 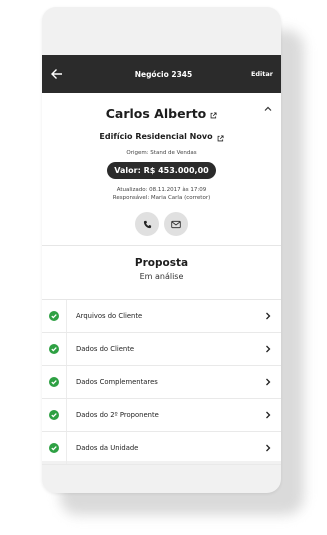 I want to click on list-item-label: Dados Complementares, so click(x=117, y=382).